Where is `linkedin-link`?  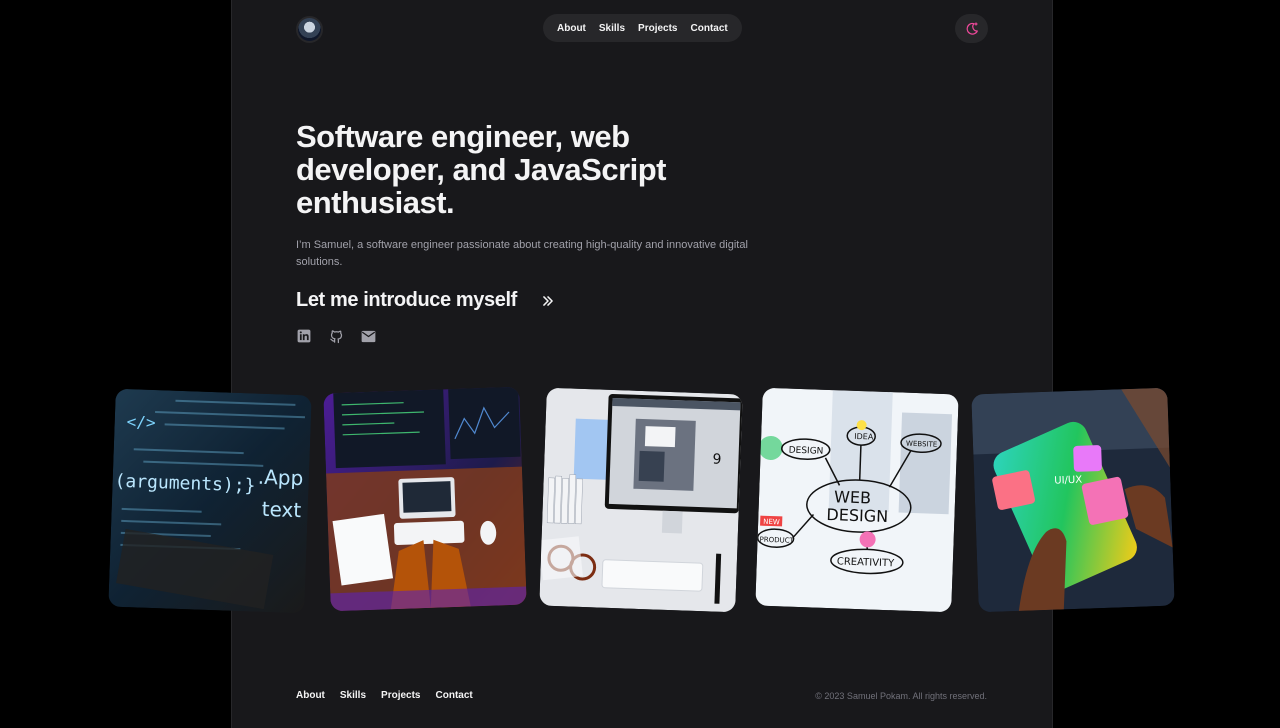 linkedin-link is located at coordinates (304, 336).